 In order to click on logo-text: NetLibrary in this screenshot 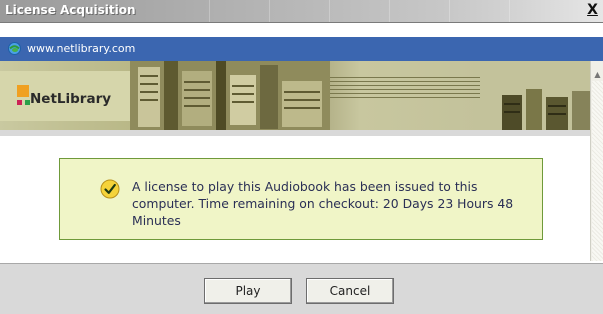, I will do `click(71, 99)`.